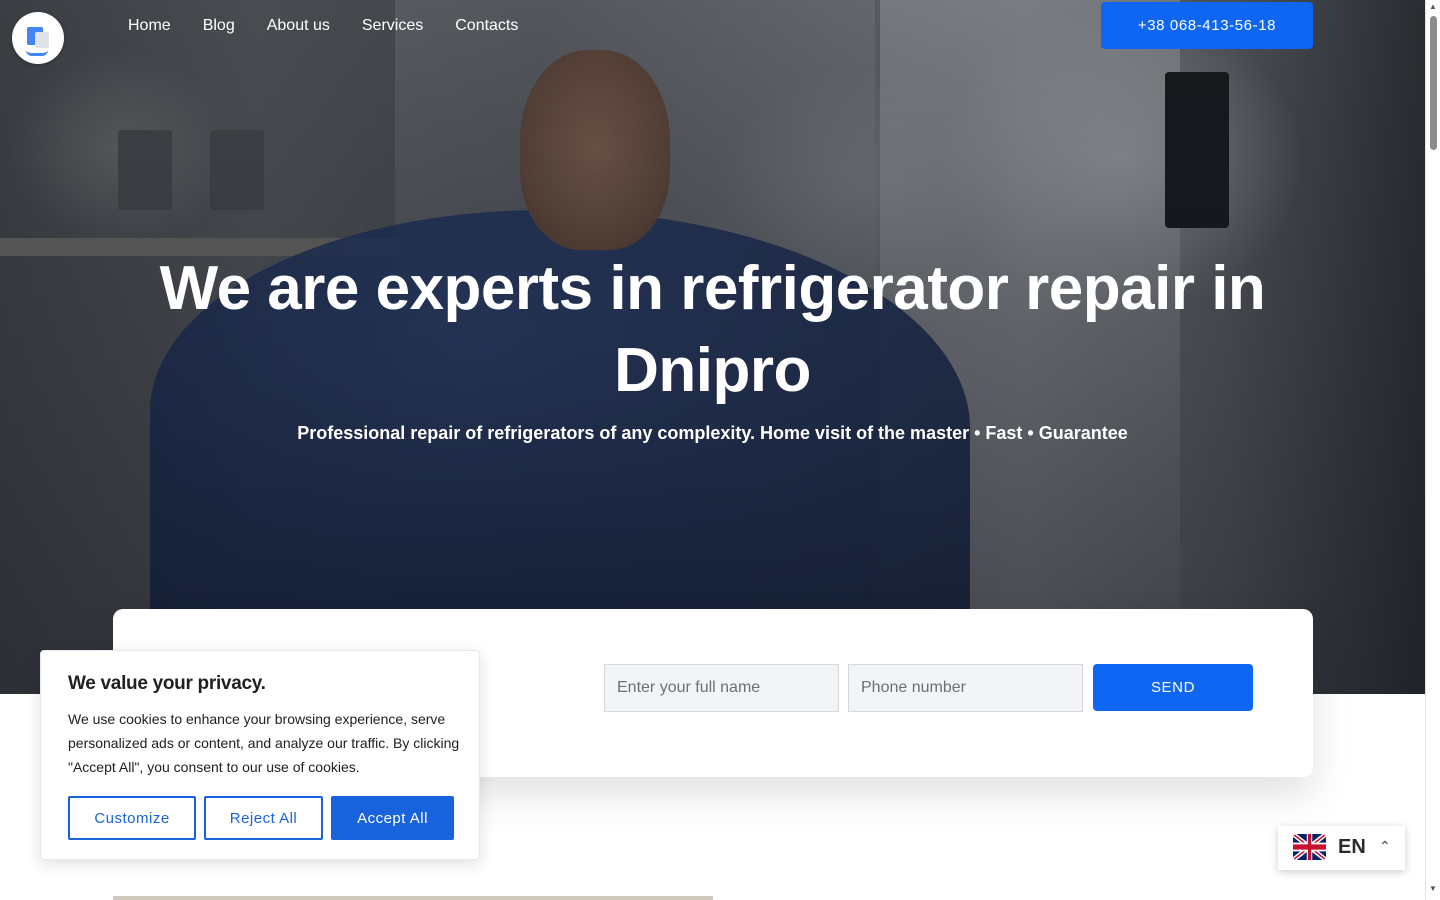 The height and width of the screenshot is (900, 1440). What do you see at coordinates (392, 818) in the screenshot?
I see `accept-all-button: Accept All` at bounding box center [392, 818].